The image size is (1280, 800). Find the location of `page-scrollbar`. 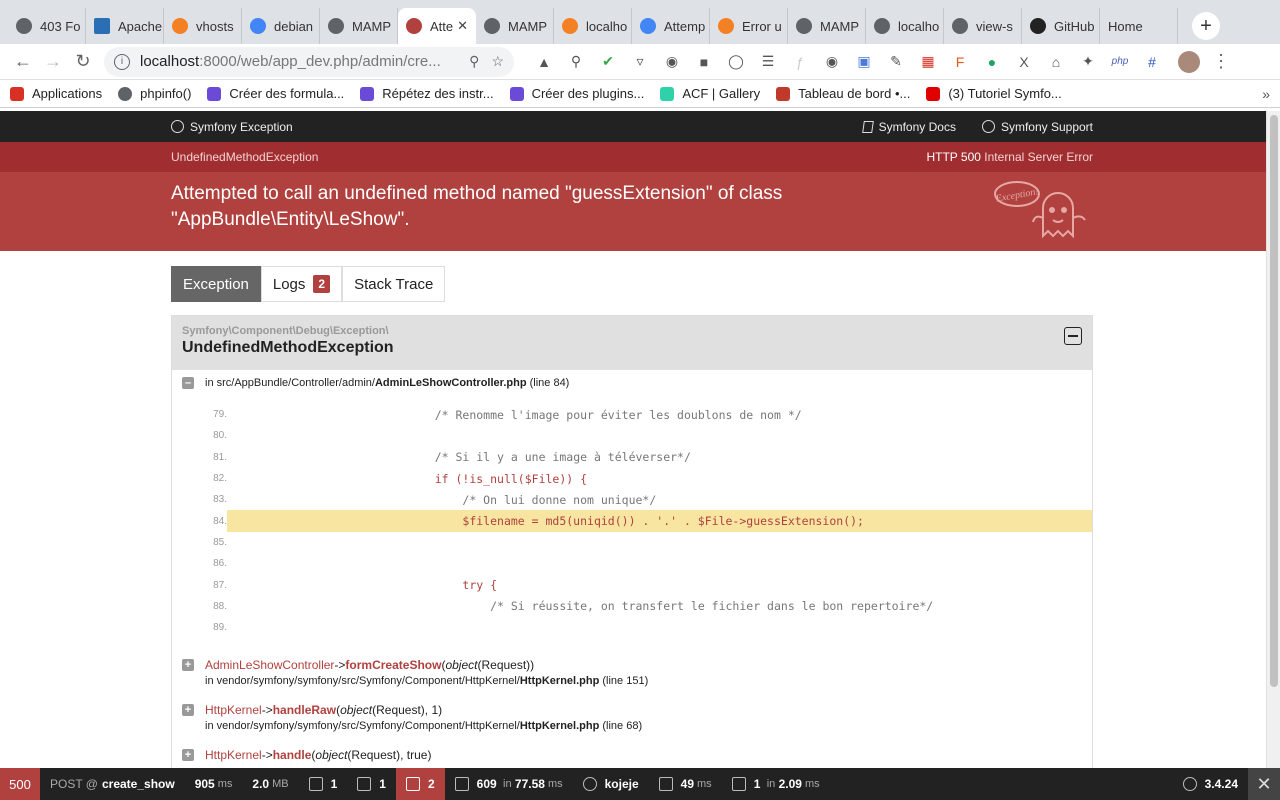

page-scrollbar is located at coordinates (1273, 439).